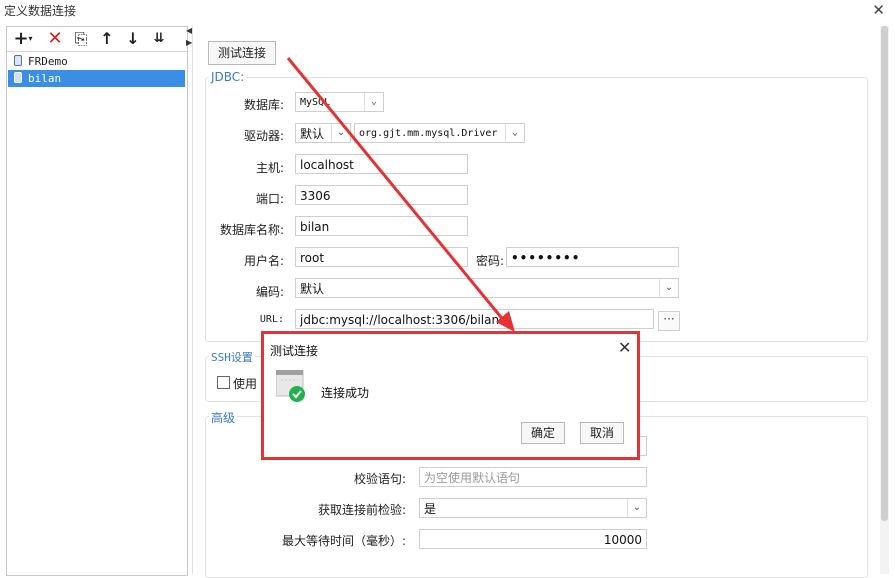 This screenshot has width=895, height=578. I want to click on url-input: jdbc:mysql://localhost:3306/bilan, so click(474, 319).